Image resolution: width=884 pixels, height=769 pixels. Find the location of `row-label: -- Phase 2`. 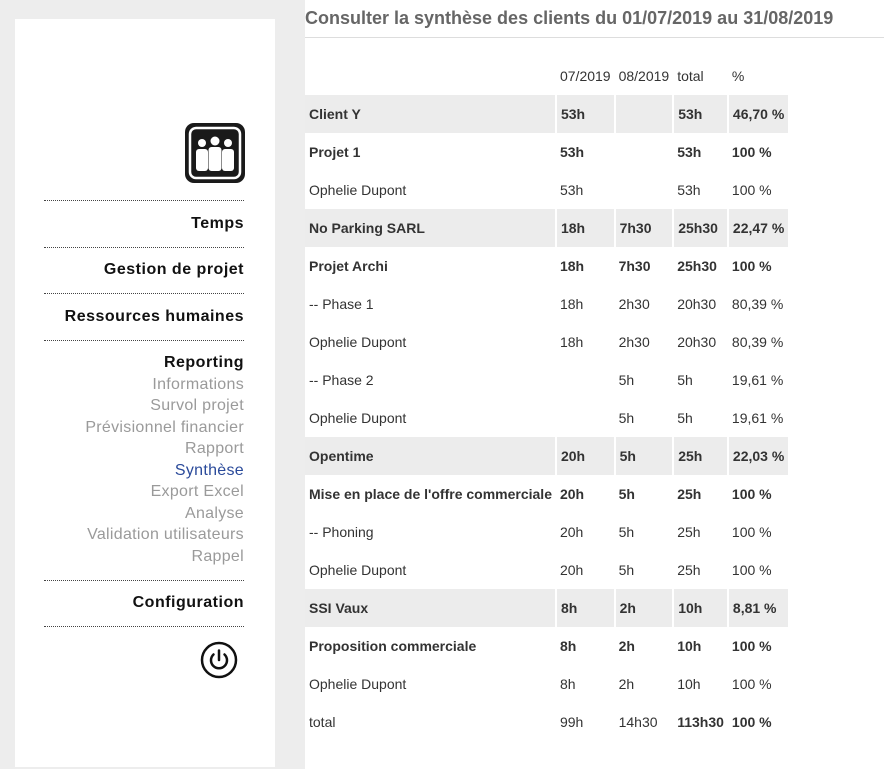

row-label: -- Phase 2 is located at coordinates (341, 380).